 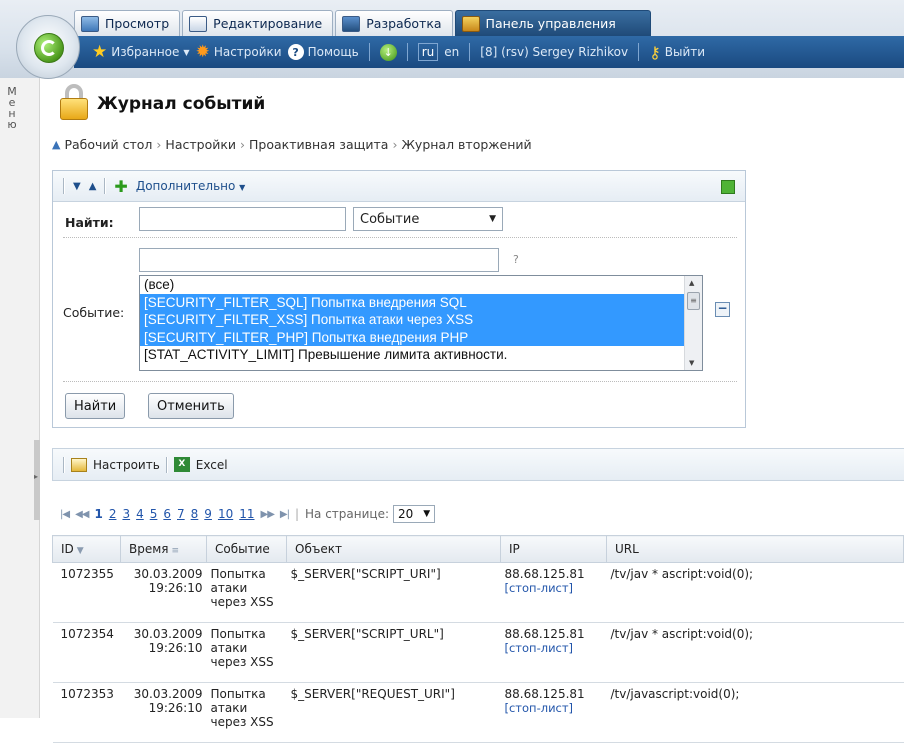 What do you see at coordinates (351, 23) in the screenshot?
I see `develop-icon` at bounding box center [351, 23].